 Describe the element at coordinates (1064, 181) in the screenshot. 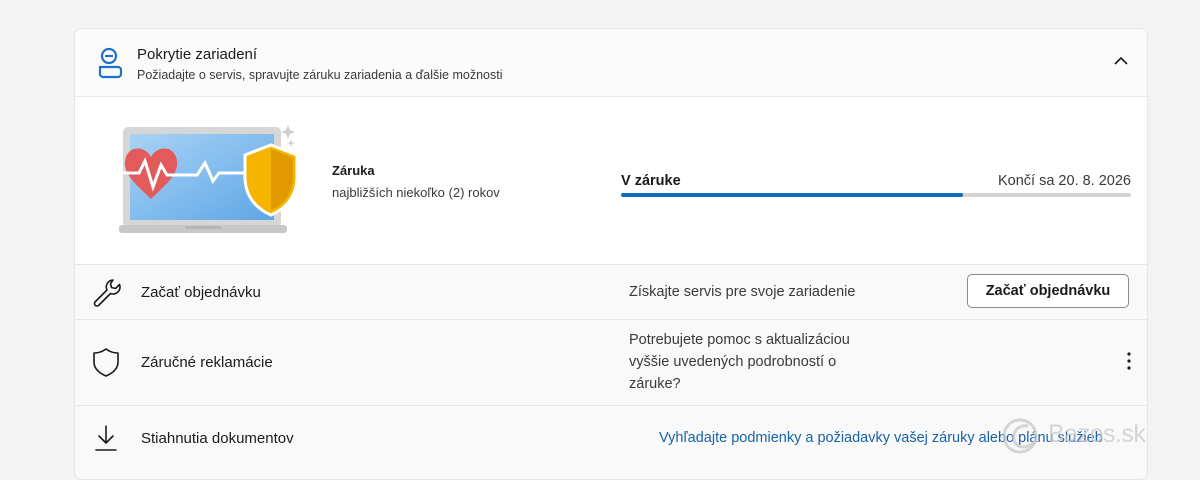

I see `warranty-end-date: Končí sa 20. 8. 2026` at that location.